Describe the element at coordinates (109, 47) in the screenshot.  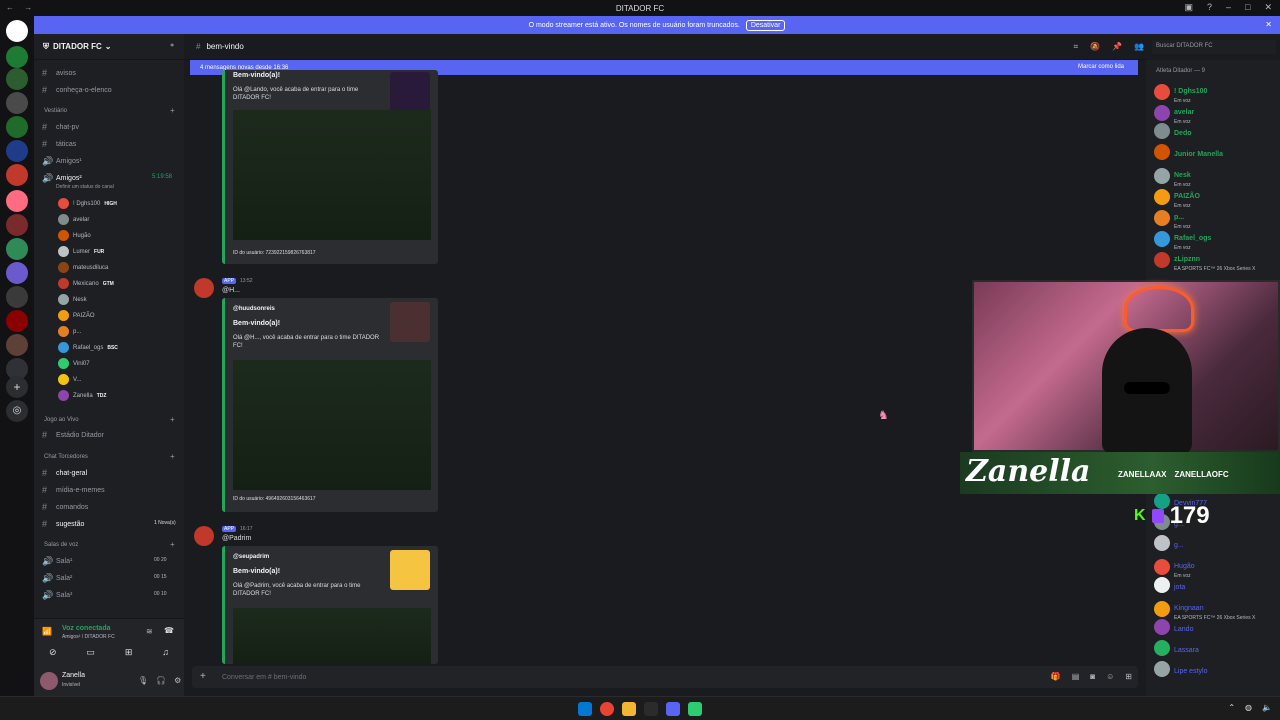
I see `server-header: ⛨ DITADOR FC ⌄ ⁺` at that location.